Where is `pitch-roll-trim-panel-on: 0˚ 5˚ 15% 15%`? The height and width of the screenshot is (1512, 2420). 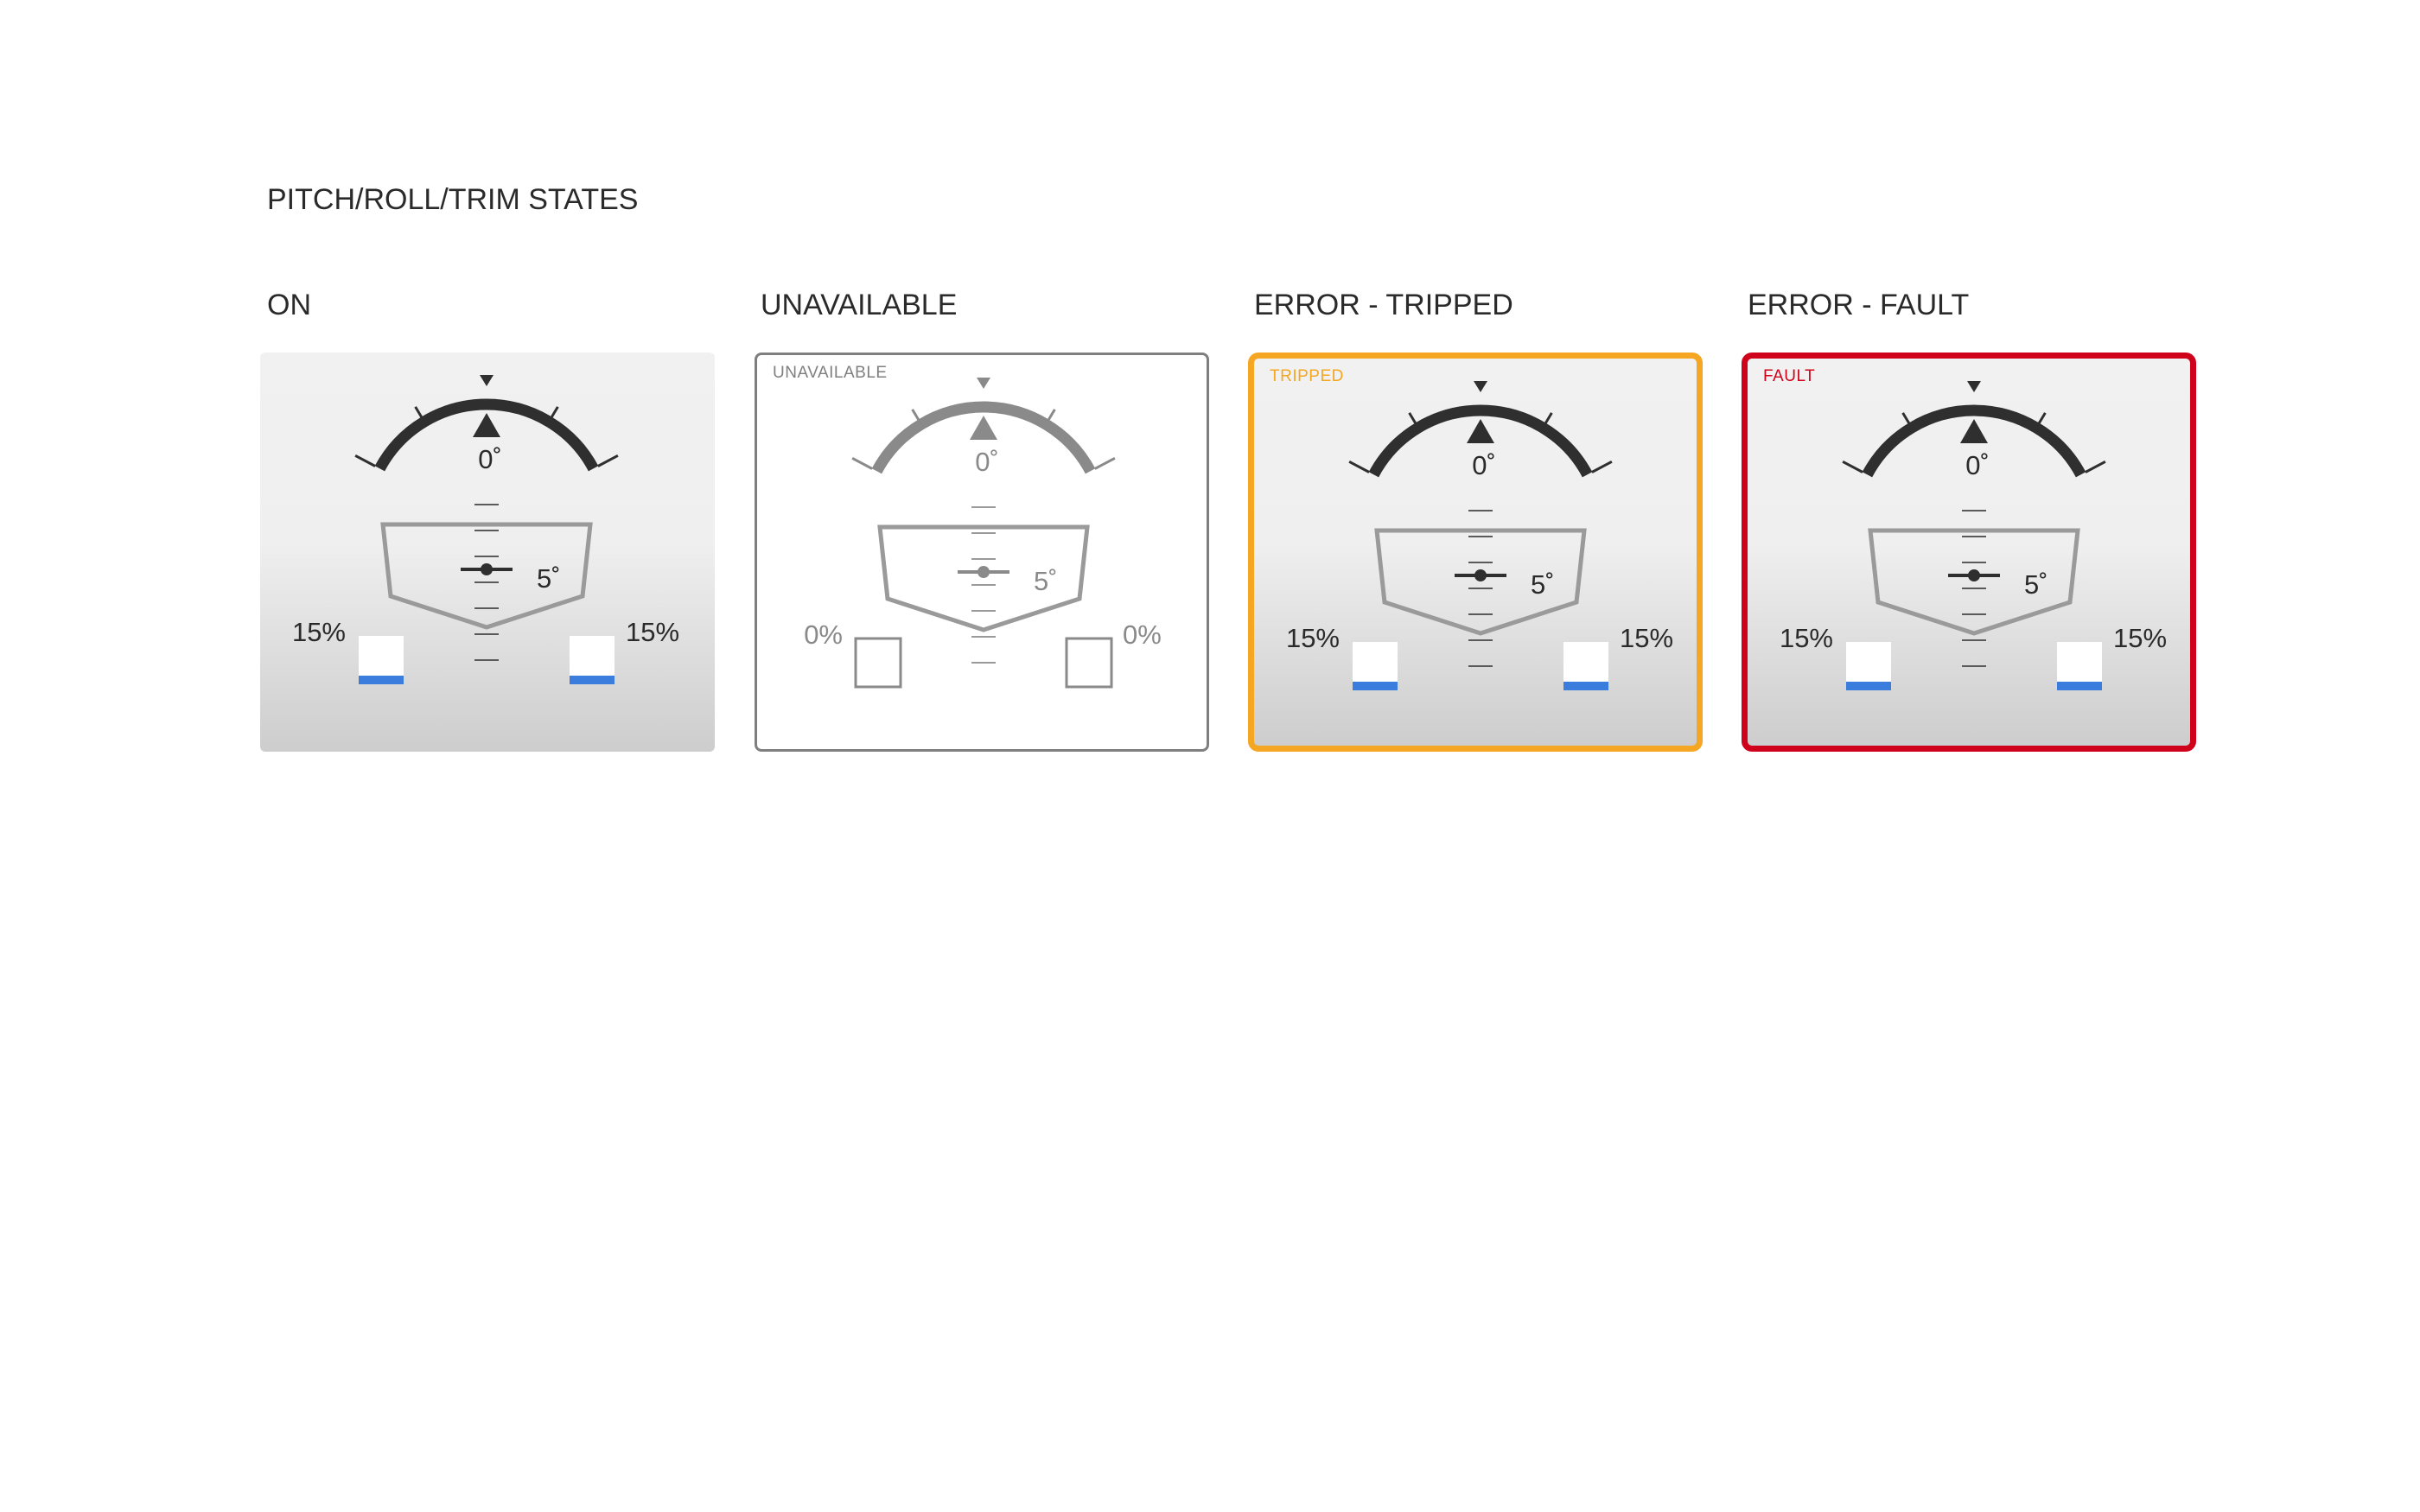
pitch-roll-trim-panel-on: 0˚ 5˚ 15% 15% is located at coordinates (487, 552).